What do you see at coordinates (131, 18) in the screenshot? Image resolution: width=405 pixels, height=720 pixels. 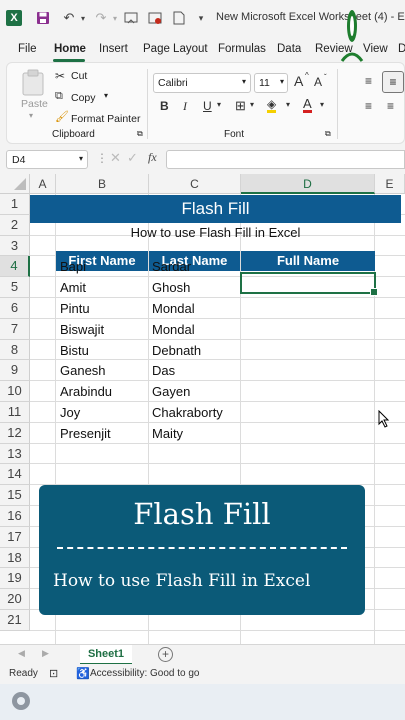 I see `send-icon` at bounding box center [131, 18].